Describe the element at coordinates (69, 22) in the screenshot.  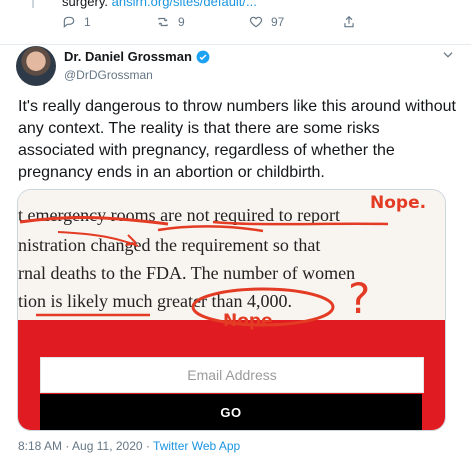
I see `reply-icon` at that location.